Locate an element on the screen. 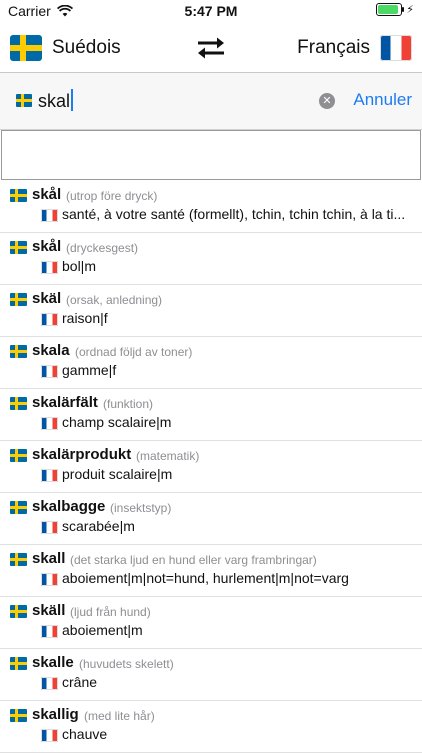 This screenshot has width=422, height=753. status-bar: Carrier 5:47 PM ⚡ is located at coordinates (211, 11).